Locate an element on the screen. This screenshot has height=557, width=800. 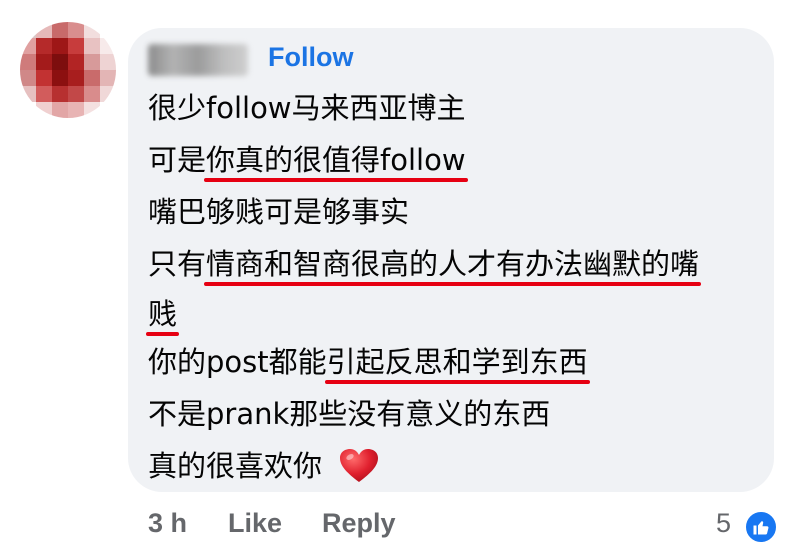
like-button: Like is located at coordinates (255, 523).